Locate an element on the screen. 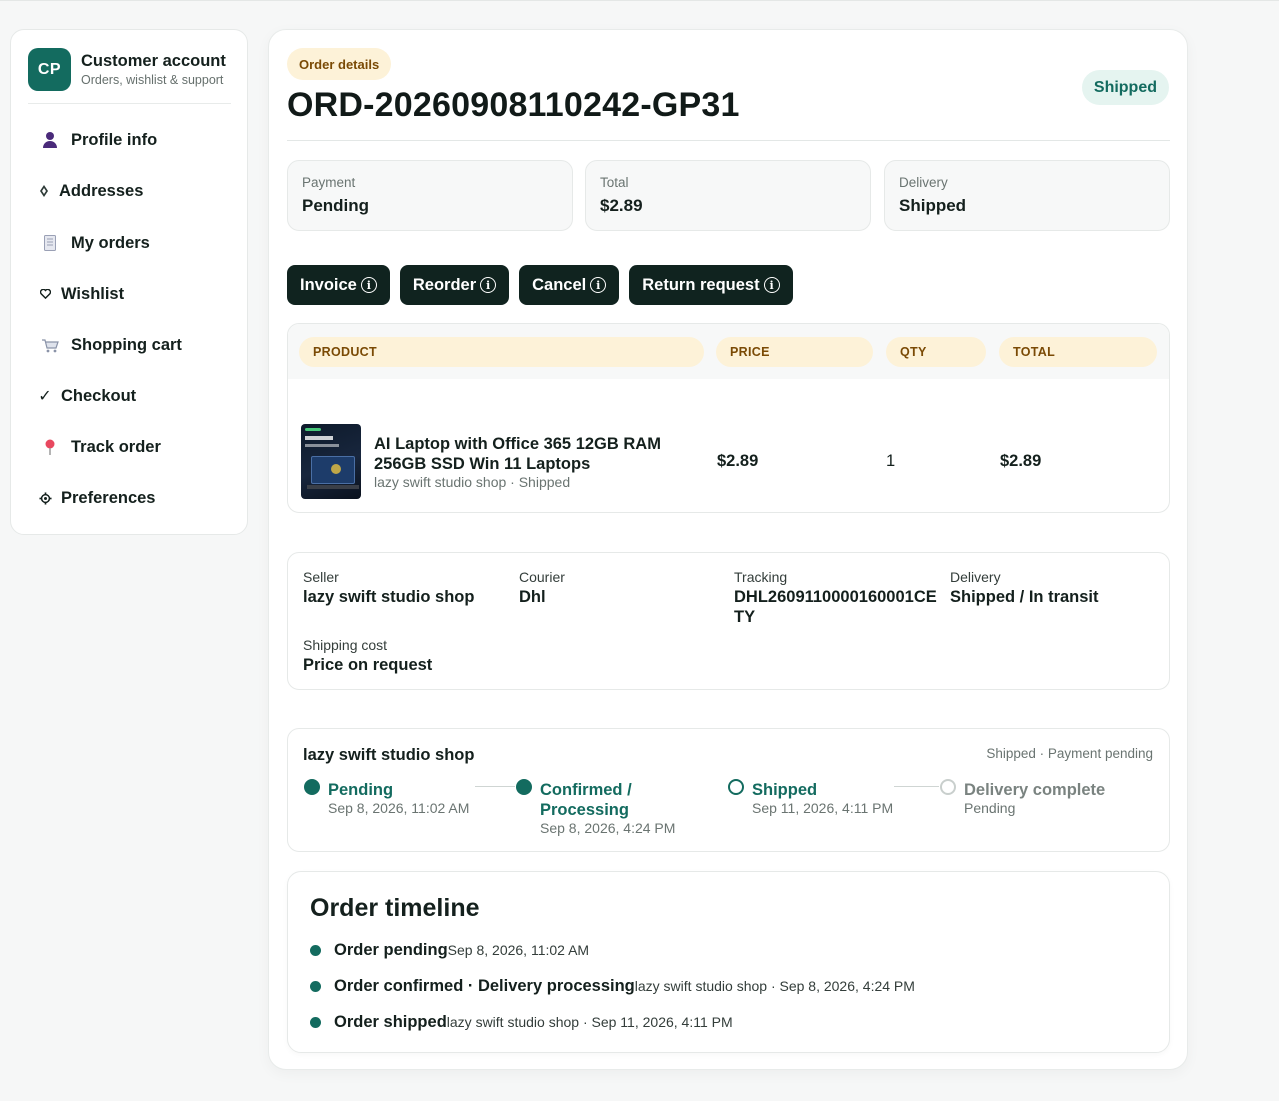 The height and width of the screenshot is (1101, 1279). product-total: $2.89 is located at coordinates (1021, 461).